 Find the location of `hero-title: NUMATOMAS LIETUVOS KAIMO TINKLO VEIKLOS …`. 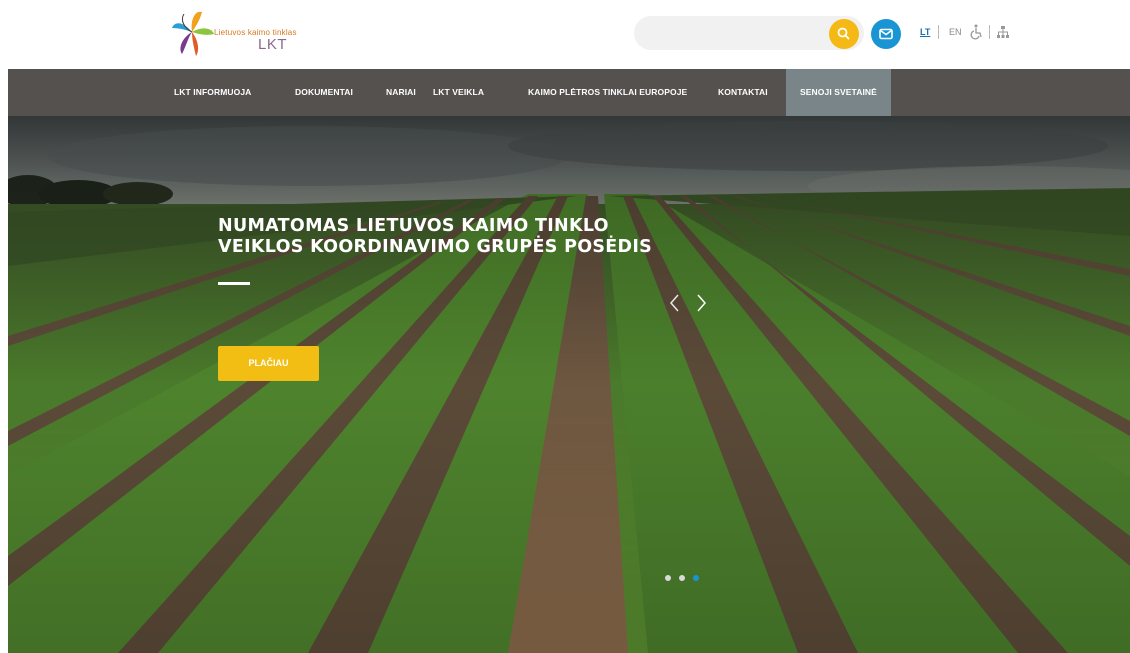

hero-title: NUMATOMAS LIETUVOS KAIMO TINKLO VEIKLOS … is located at coordinates (435, 237).